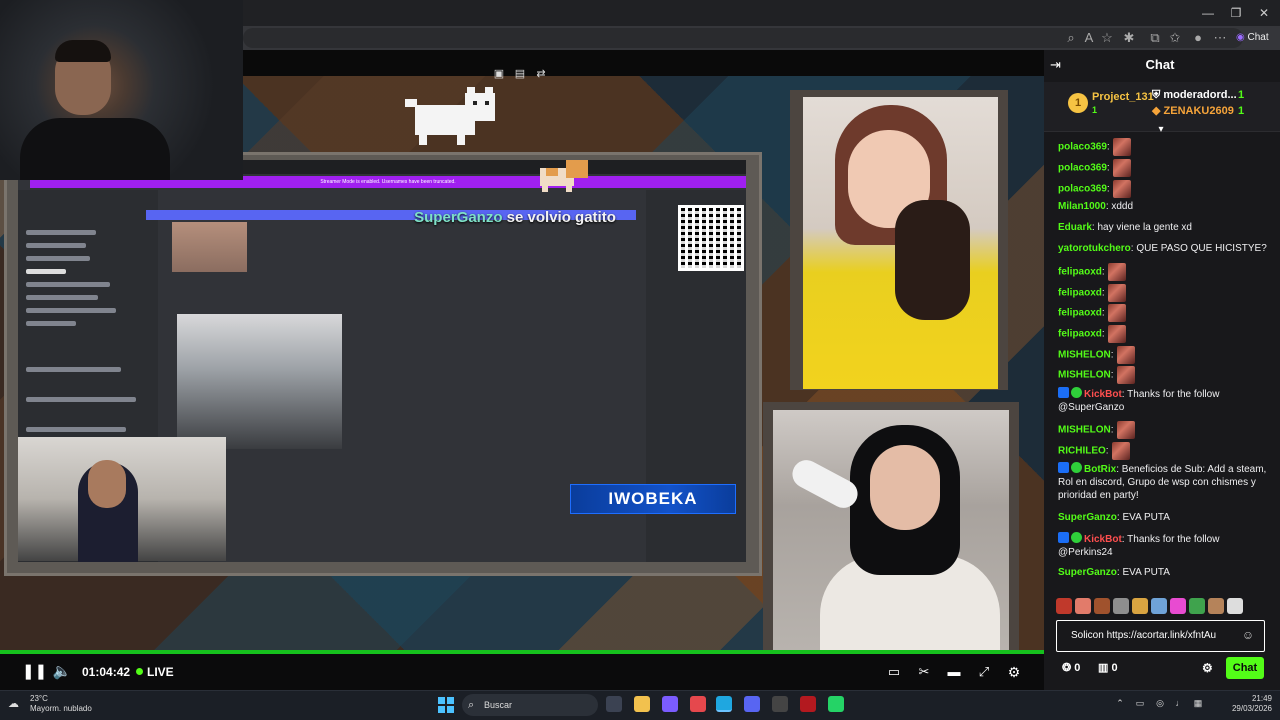 The image size is (1280, 720). What do you see at coordinates (1139, 546) in the screenshot?
I see `chat-text: Thanks for the follow @Perkins24` at bounding box center [1139, 546].